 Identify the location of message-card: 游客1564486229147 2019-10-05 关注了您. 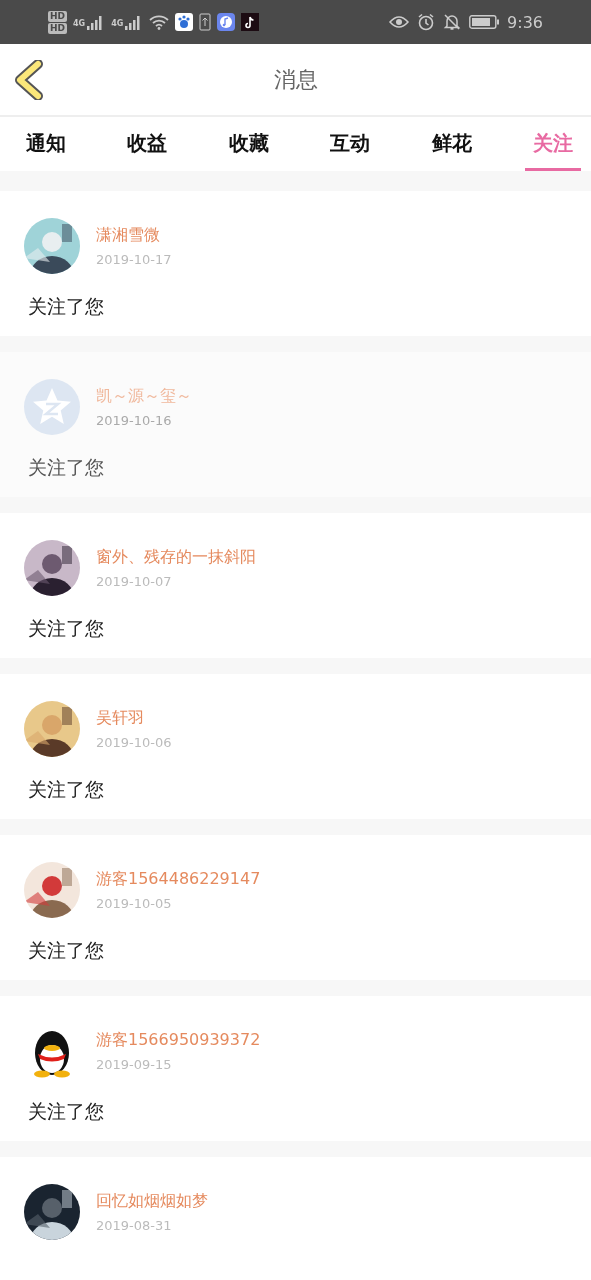
(295, 907).